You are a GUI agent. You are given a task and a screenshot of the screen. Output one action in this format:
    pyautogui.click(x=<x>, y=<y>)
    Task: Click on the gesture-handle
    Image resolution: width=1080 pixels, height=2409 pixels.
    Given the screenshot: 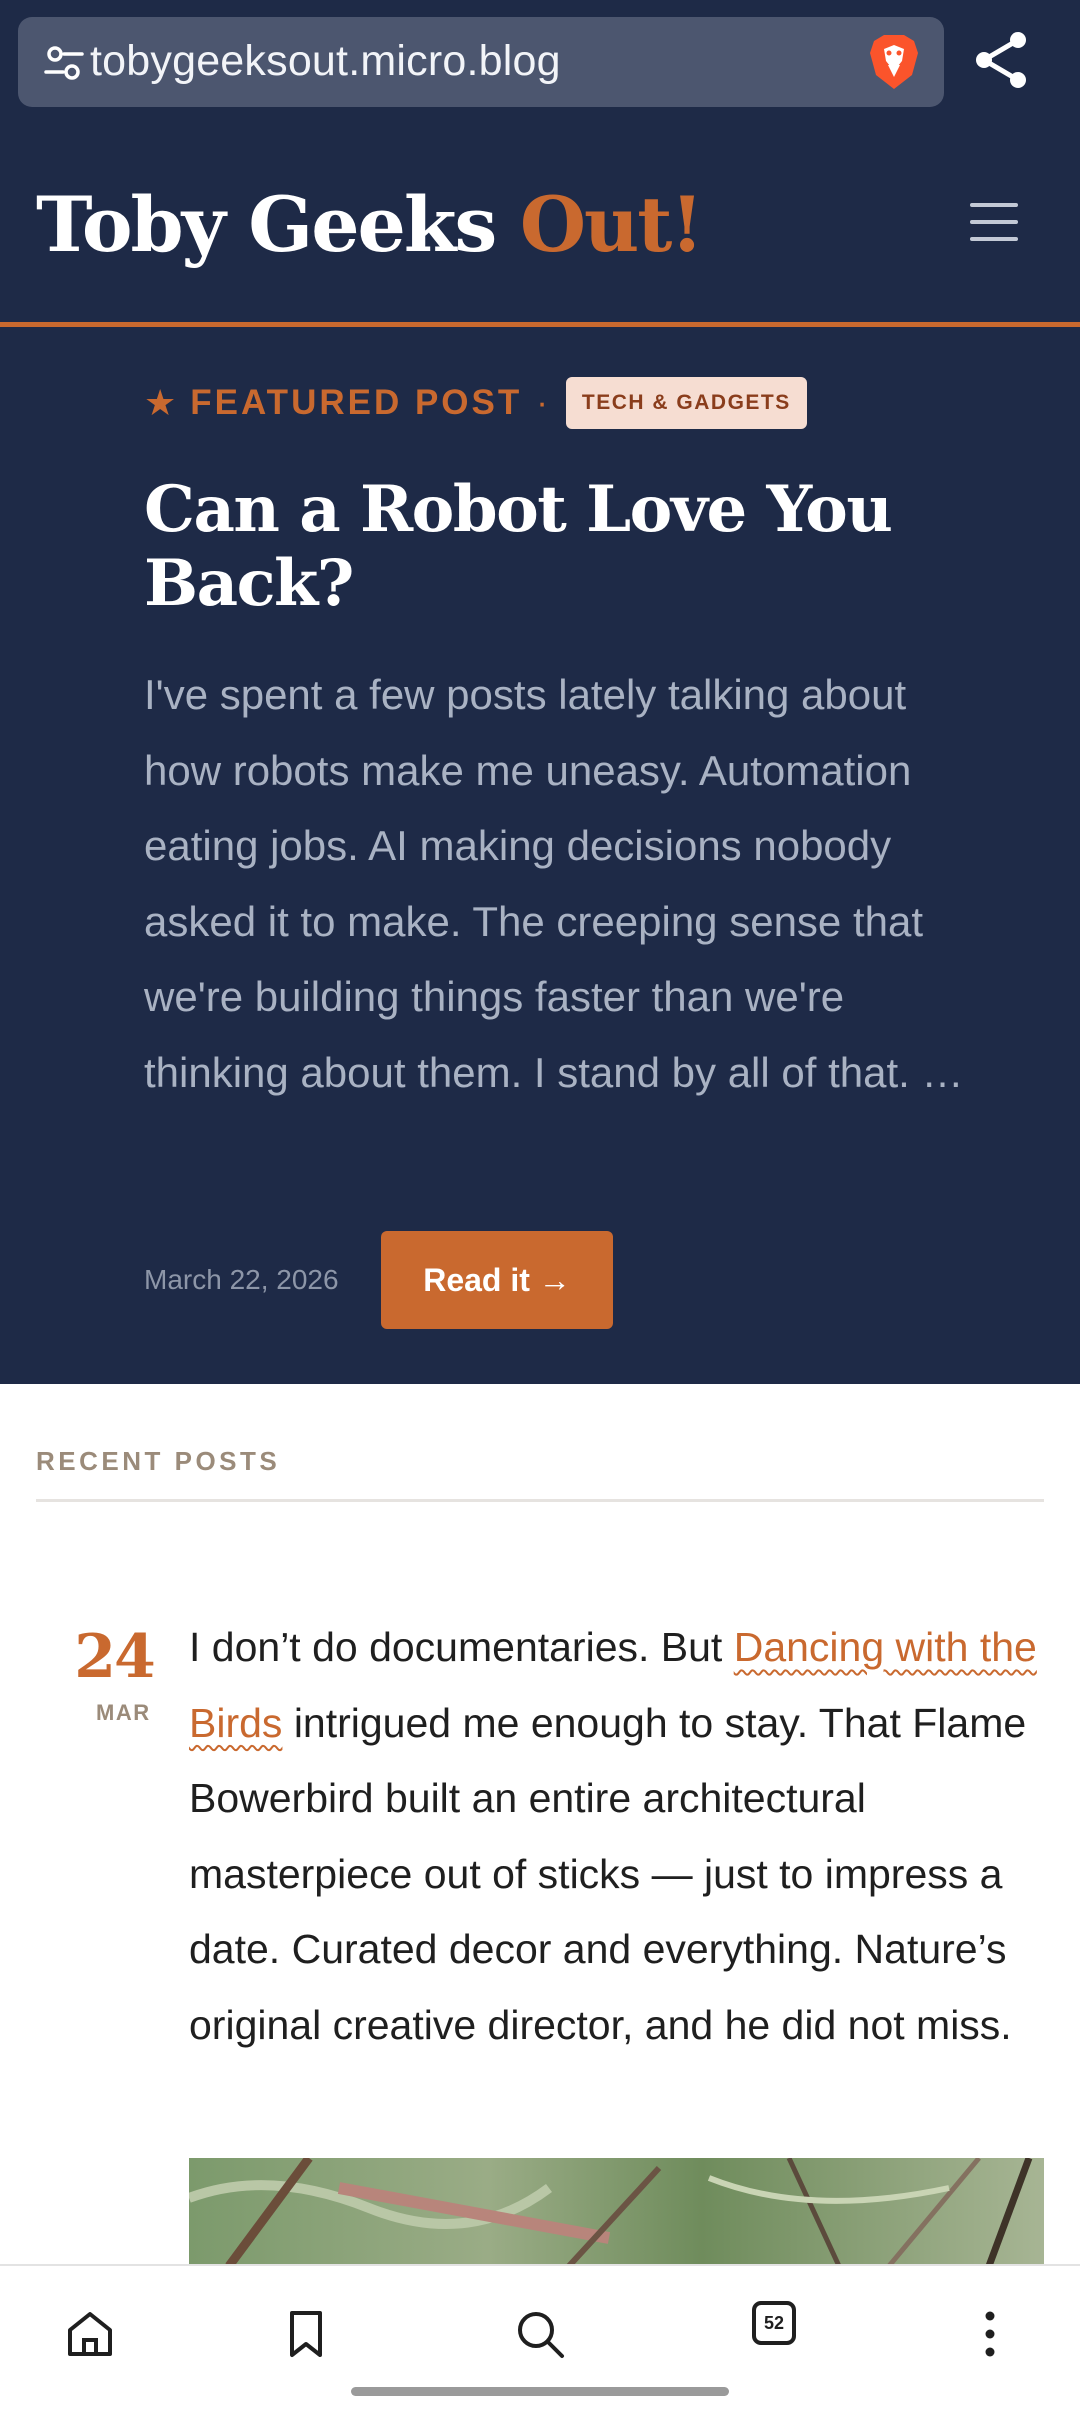 What is the action you would take?
    pyautogui.click(x=540, y=2391)
    